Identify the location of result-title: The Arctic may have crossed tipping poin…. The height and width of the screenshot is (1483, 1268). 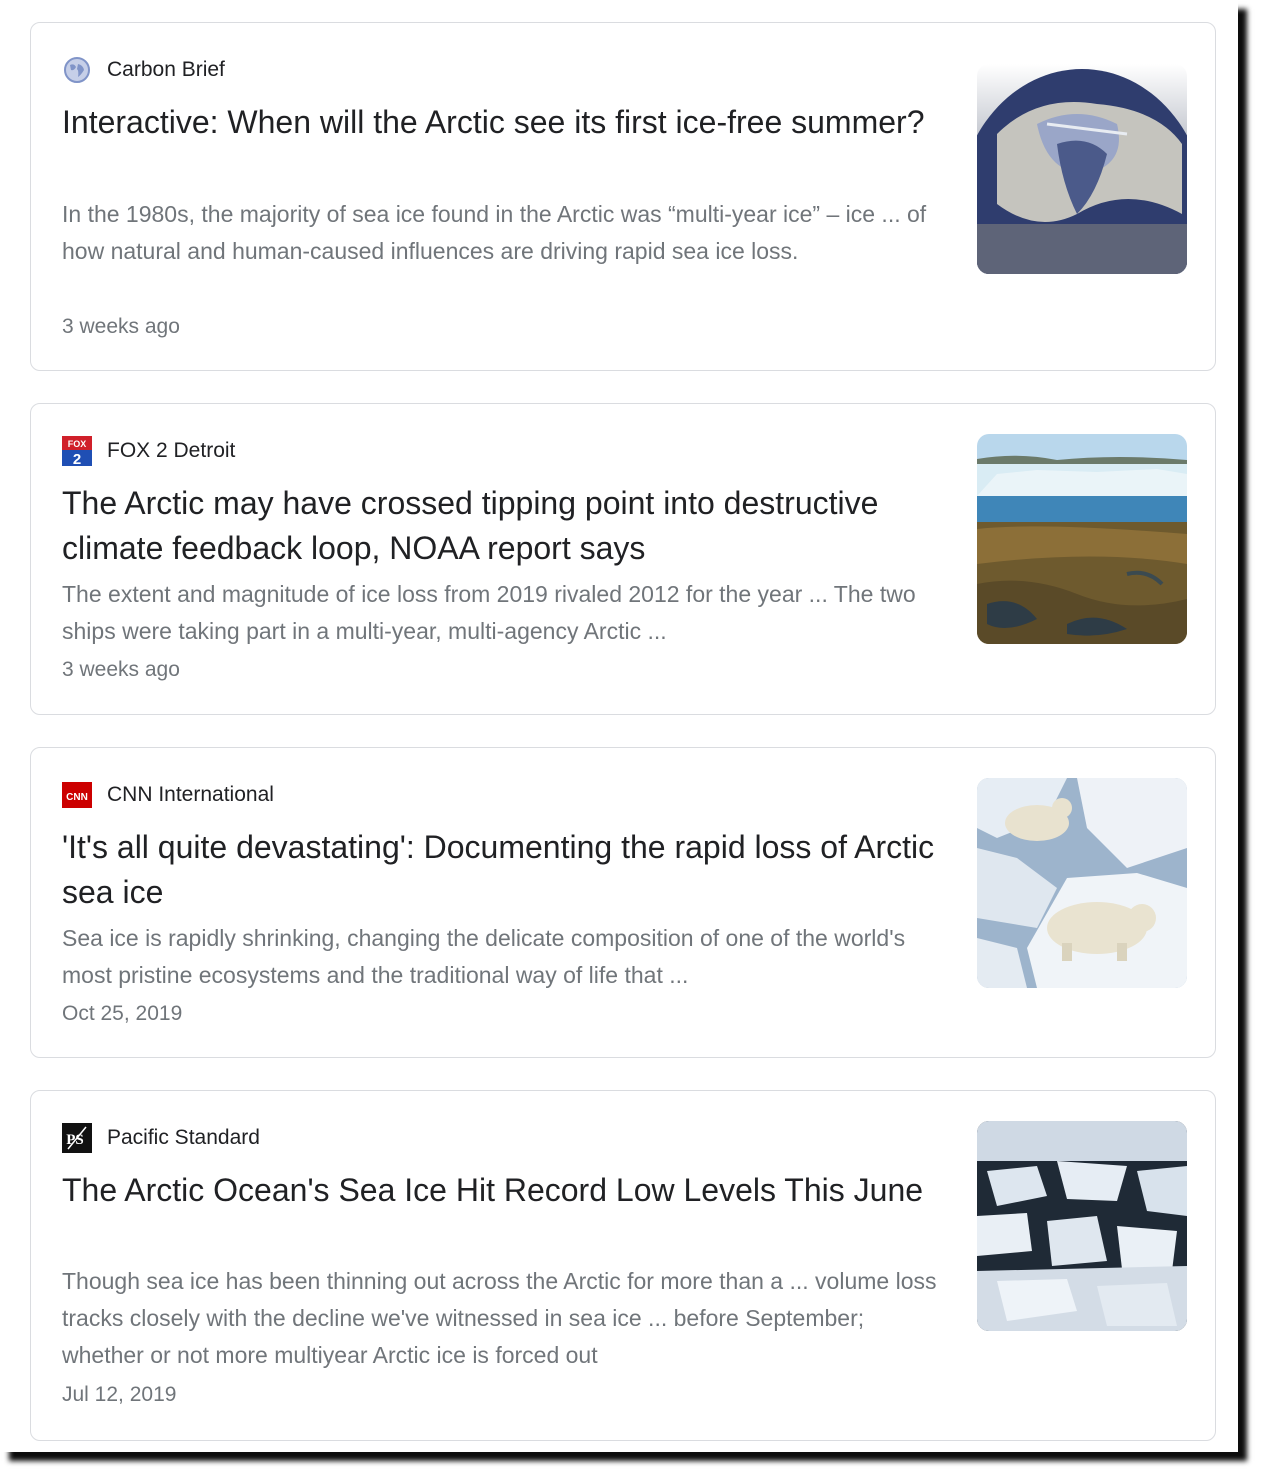
(507, 526).